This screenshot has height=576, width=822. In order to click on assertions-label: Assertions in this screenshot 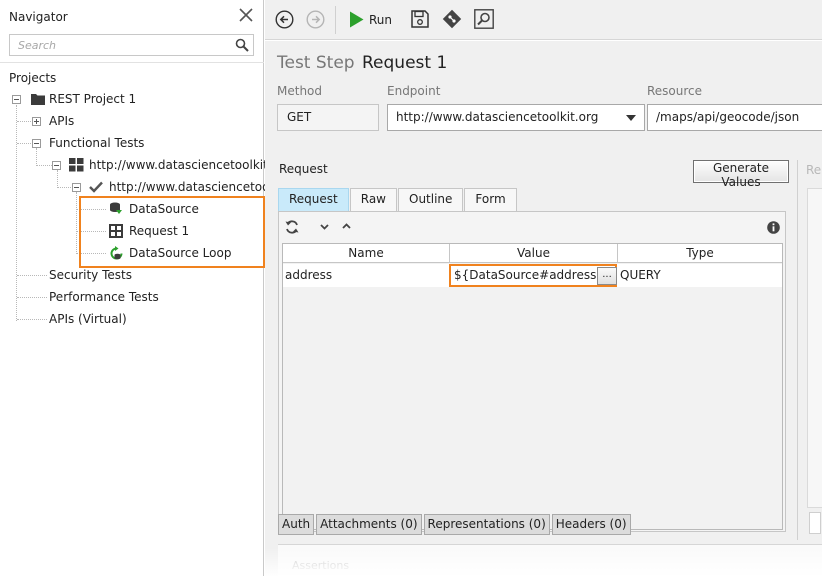, I will do `click(320, 565)`.